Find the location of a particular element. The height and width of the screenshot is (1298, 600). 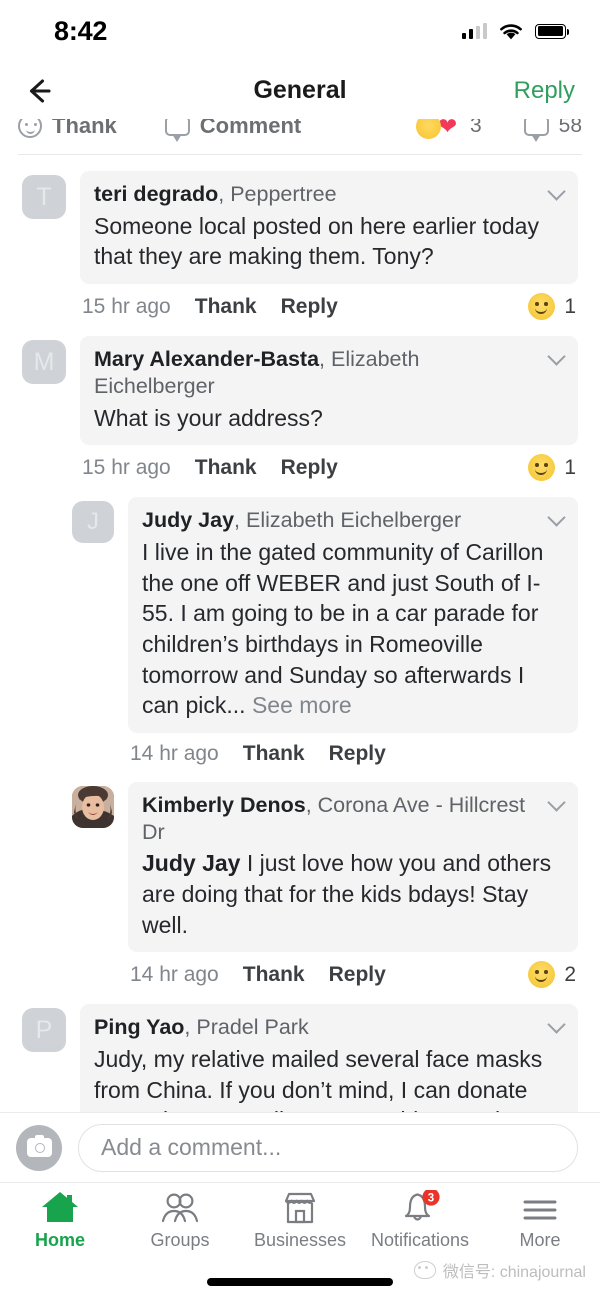

post-comment-button: Comment is located at coordinates (232, 130).